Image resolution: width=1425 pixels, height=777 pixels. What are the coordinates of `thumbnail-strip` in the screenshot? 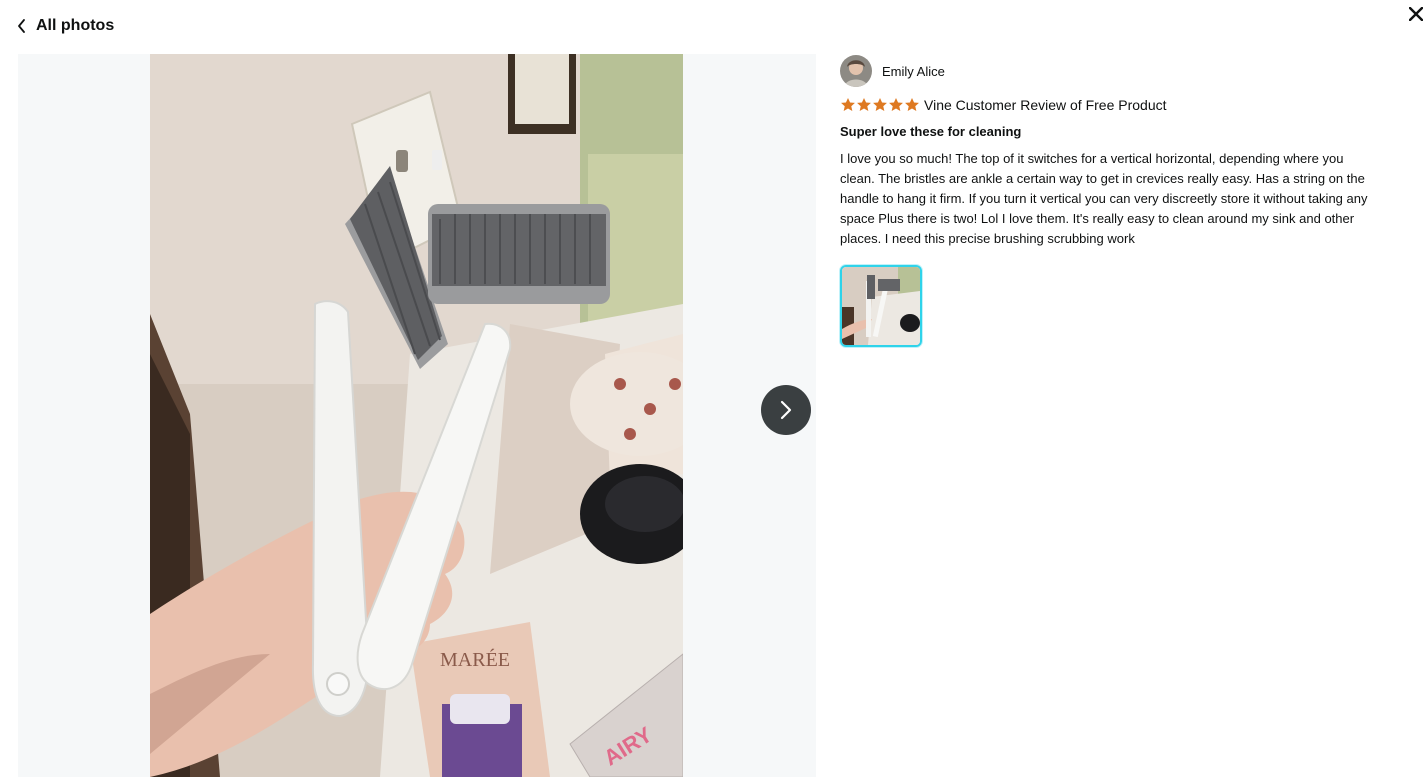 It's located at (1110, 306).